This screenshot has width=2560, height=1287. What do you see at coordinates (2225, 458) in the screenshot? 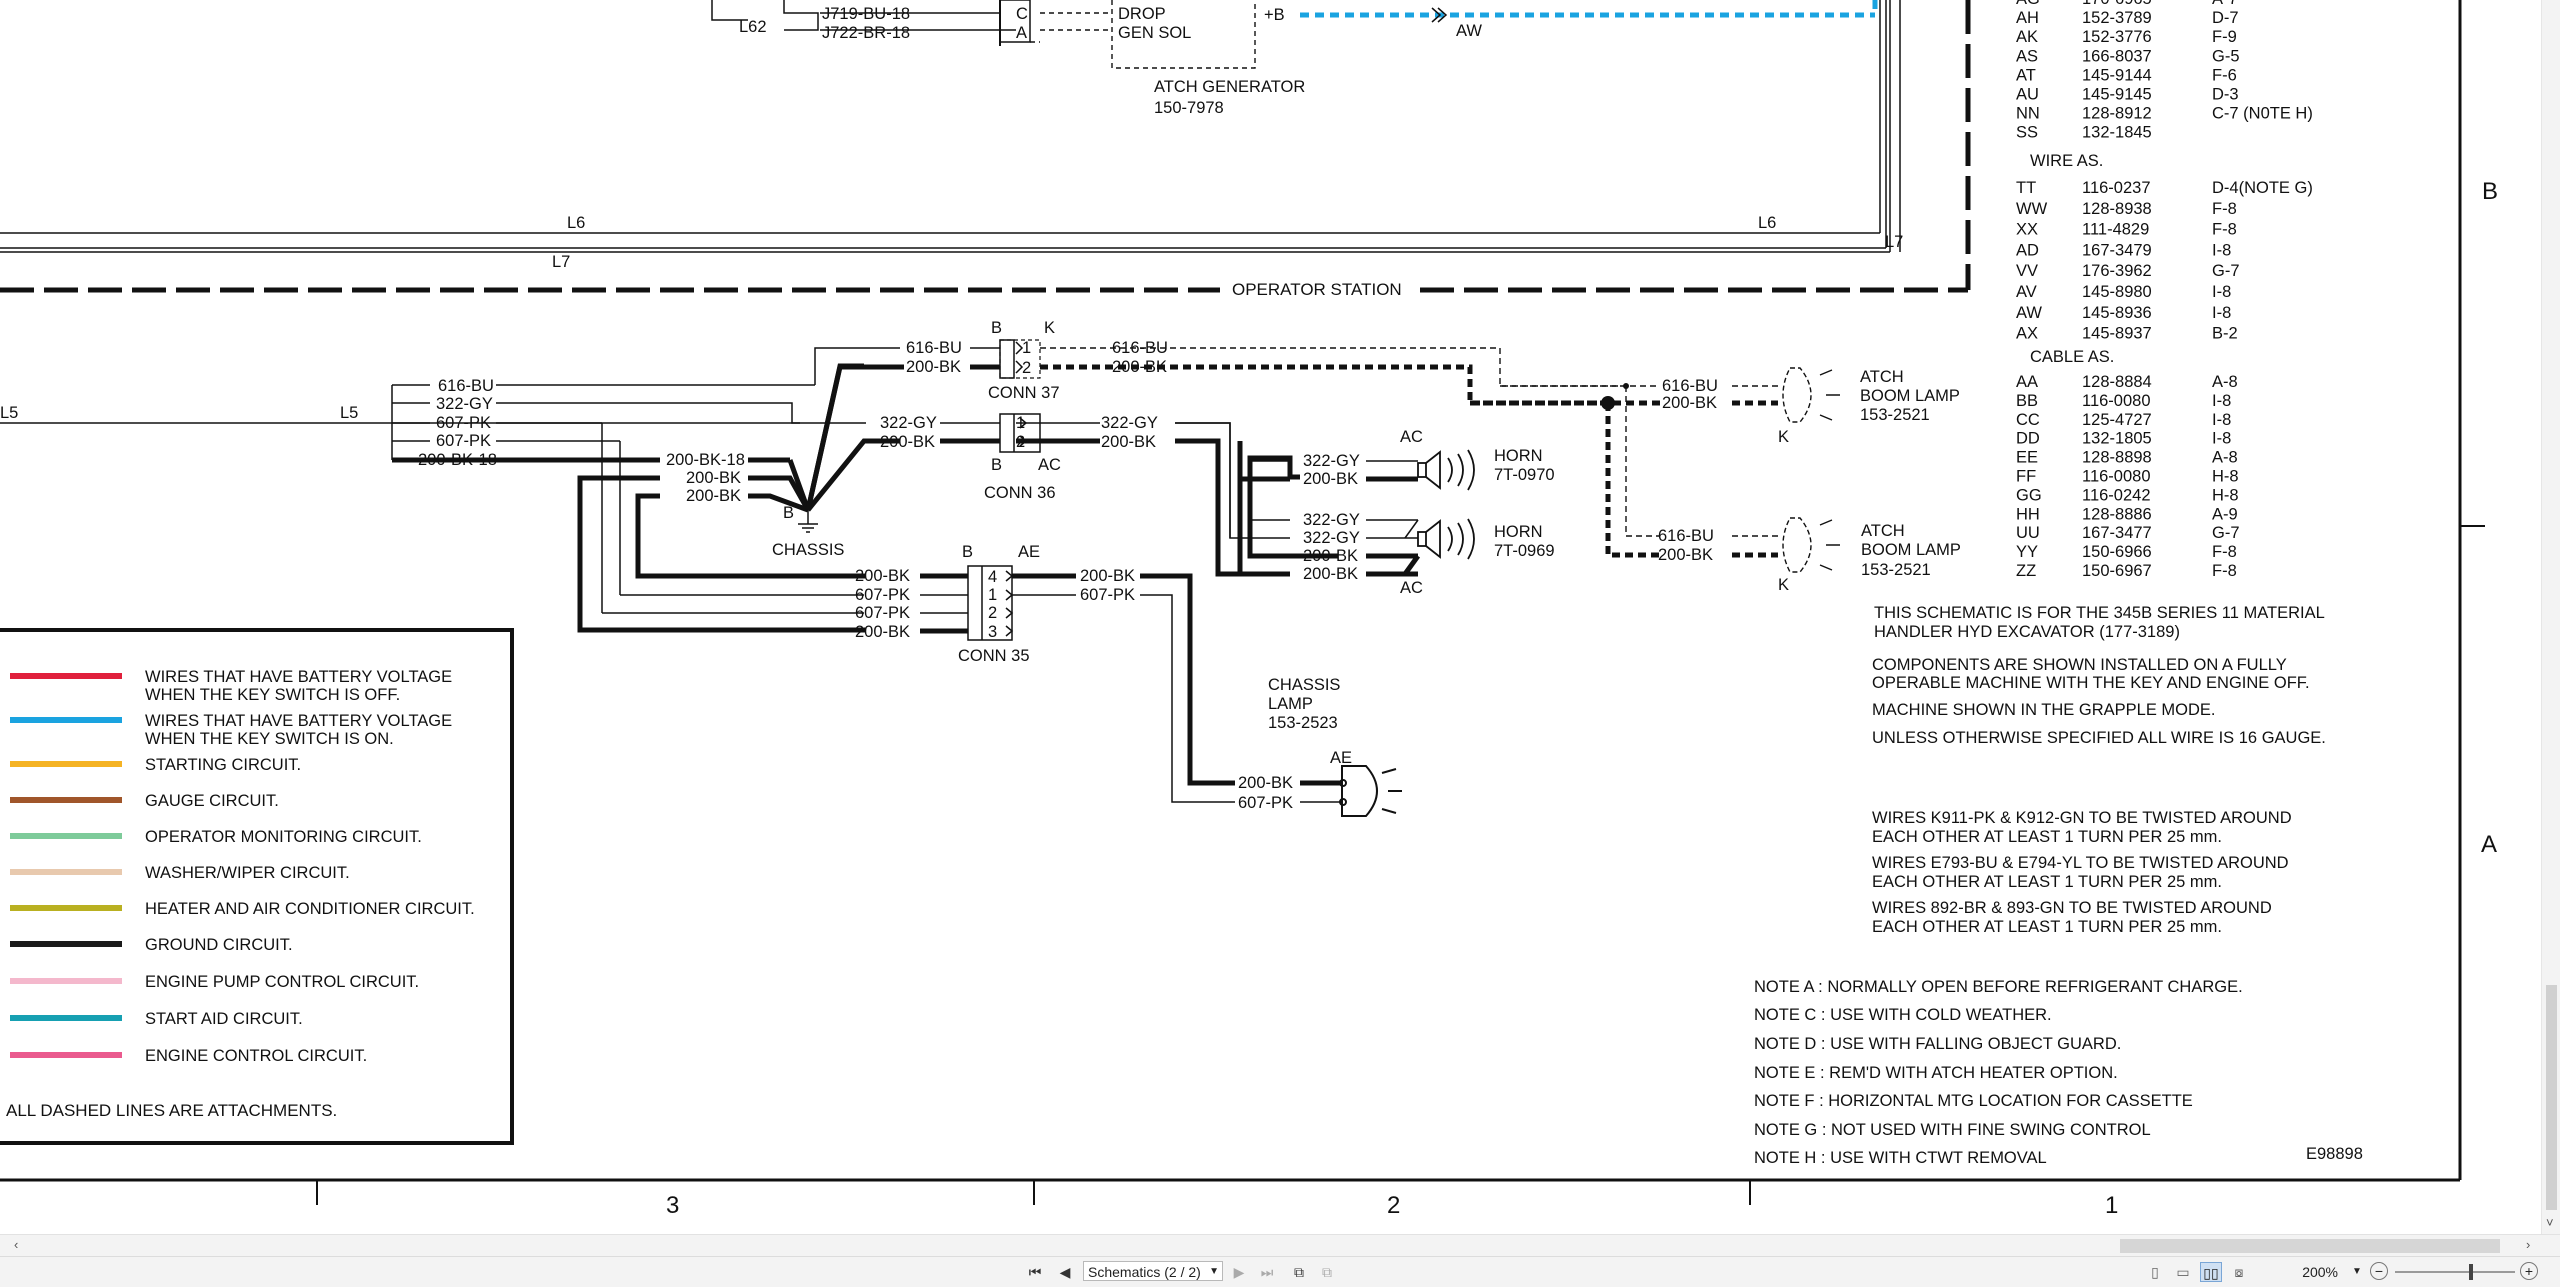
I see `cable-row-cell: A-8` at bounding box center [2225, 458].